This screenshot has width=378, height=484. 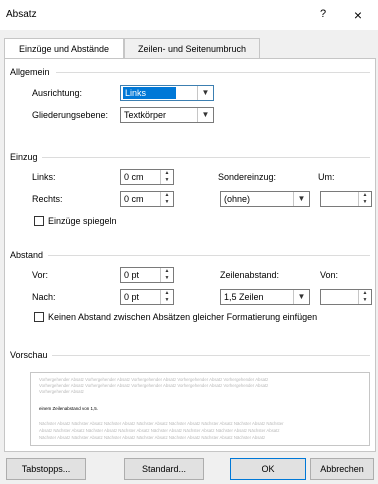 What do you see at coordinates (268, 469) in the screenshot?
I see `ok-button: OK` at bounding box center [268, 469].